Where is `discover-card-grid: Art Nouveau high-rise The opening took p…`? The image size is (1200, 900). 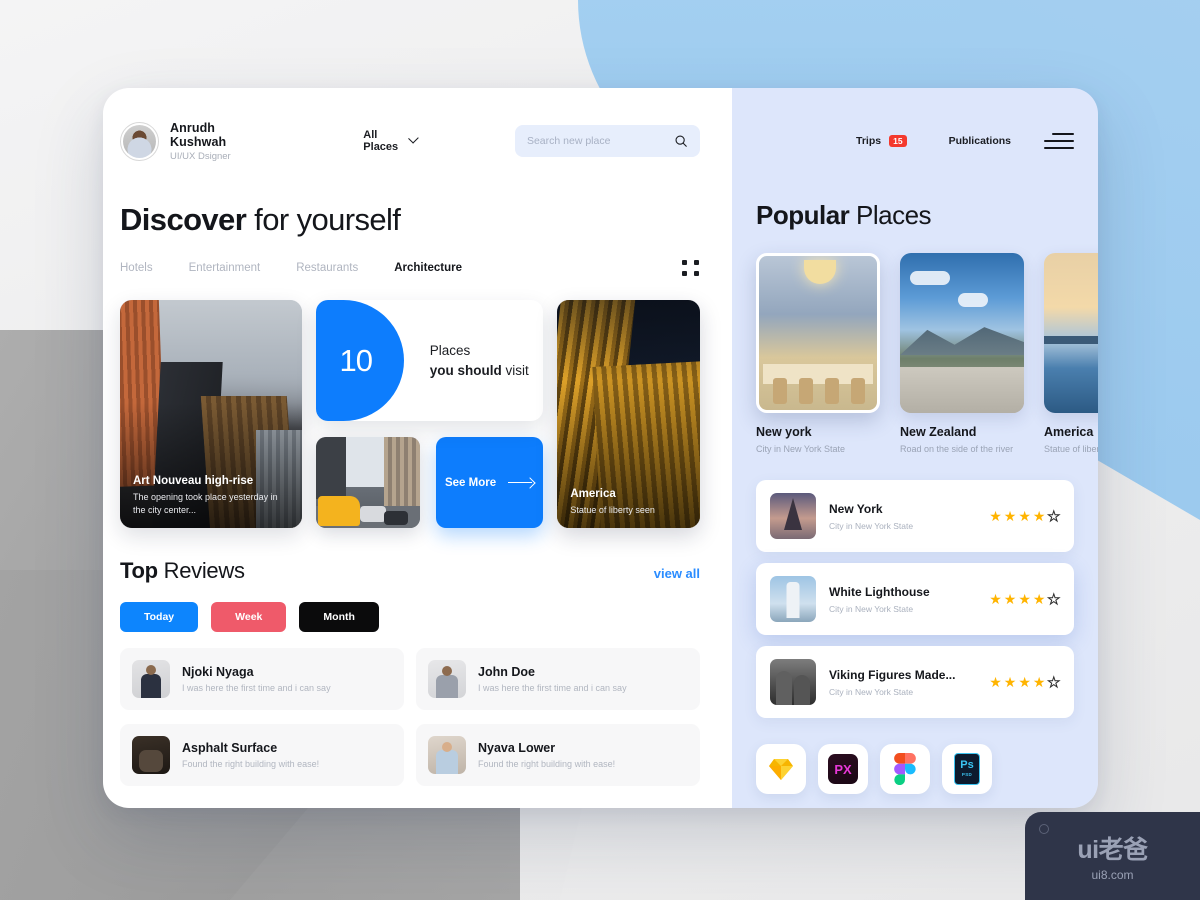
discover-card-grid: Art Nouveau high-rise The opening took p… is located at coordinates (410, 414).